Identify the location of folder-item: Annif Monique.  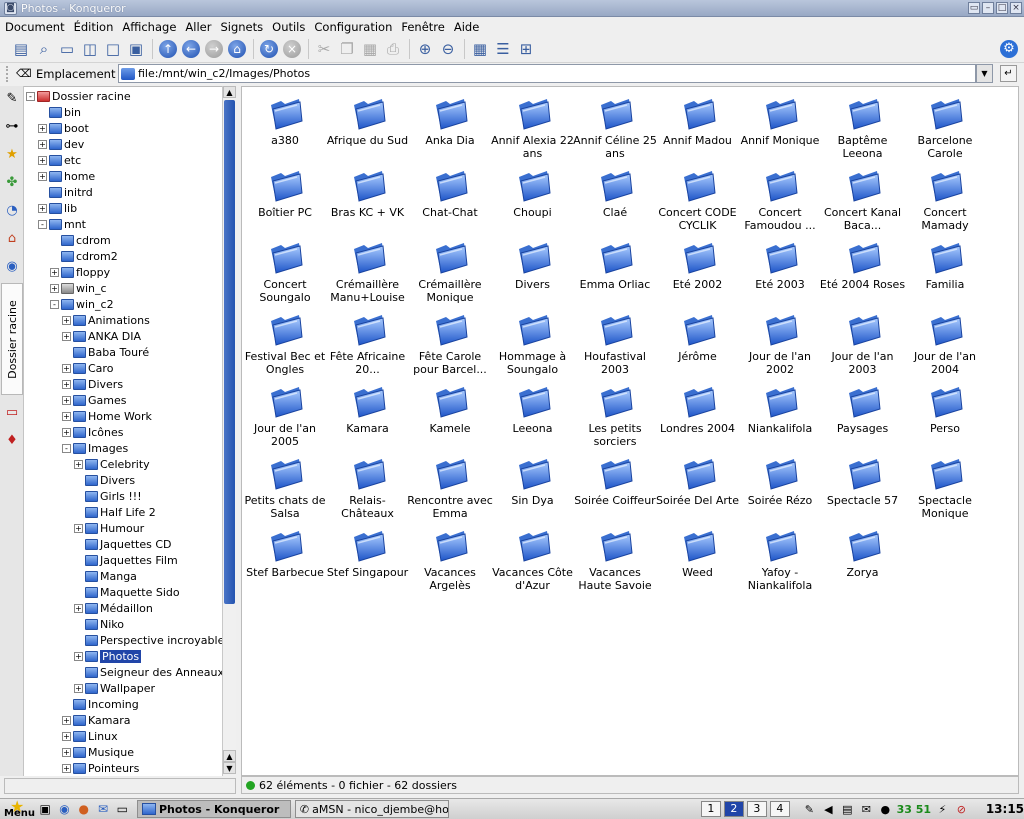
(780, 127).